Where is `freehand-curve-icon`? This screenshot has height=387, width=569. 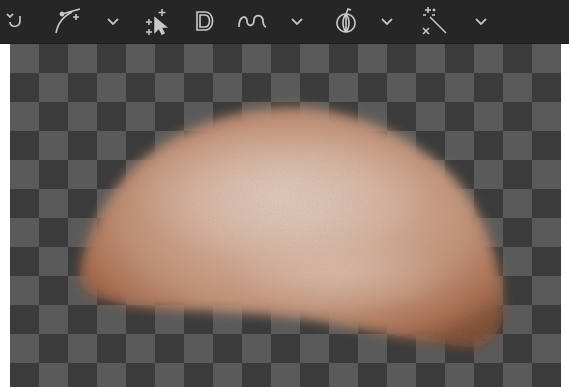
freehand-curve-icon is located at coordinates (252, 21).